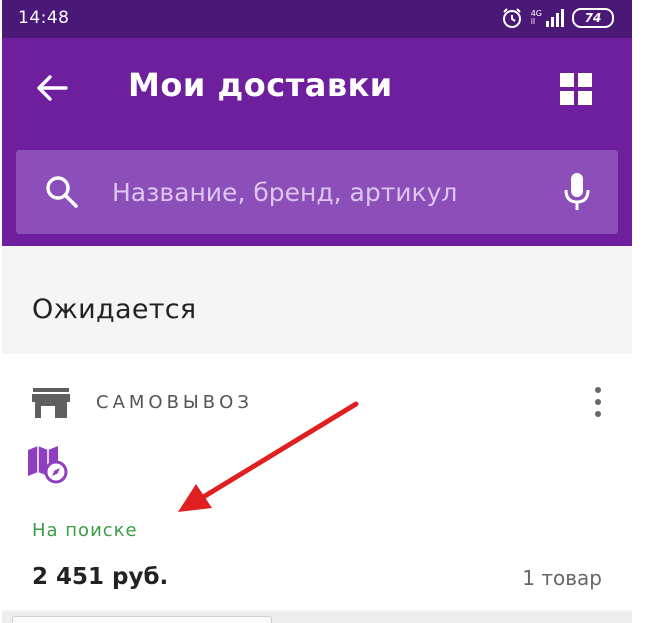  Describe the element at coordinates (100, 577) in the screenshot. I see `delivery-price: 2 451 руб.` at that location.